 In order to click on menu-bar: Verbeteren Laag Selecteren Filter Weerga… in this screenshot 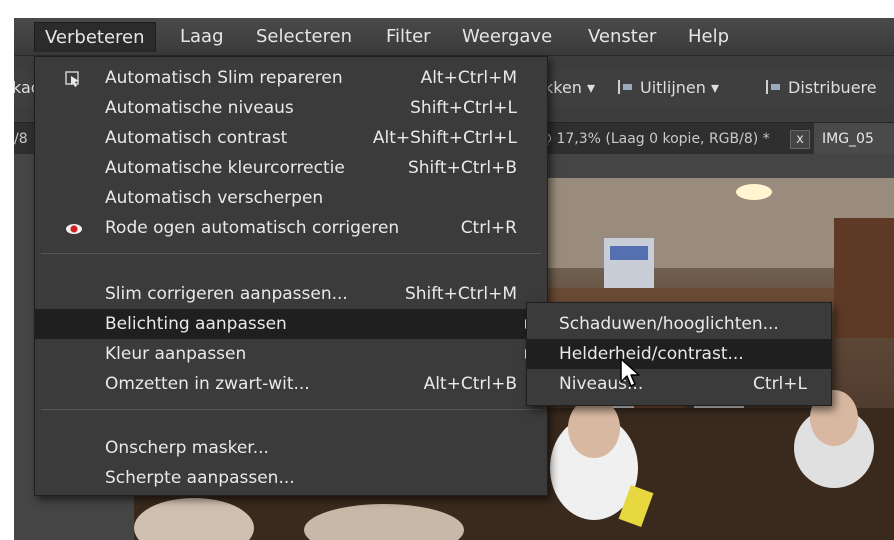, I will do `click(454, 37)`.